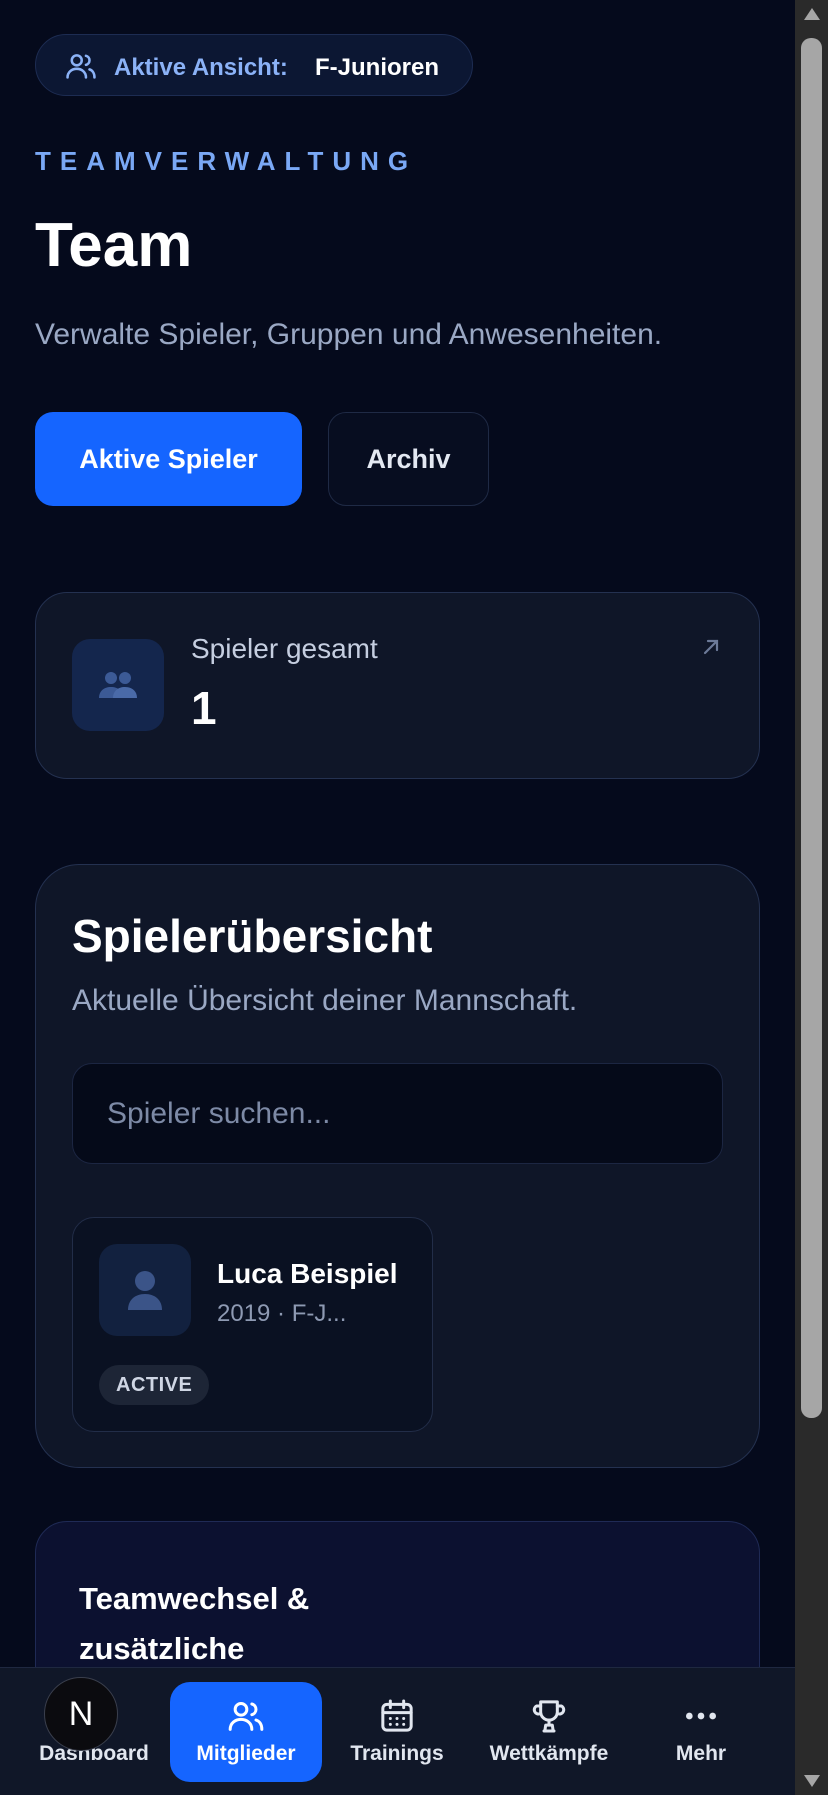 Image resolution: width=828 pixels, height=1795 pixels. Describe the element at coordinates (408, 459) in the screenshot. I see `tab-archive: Archiv` at that location.